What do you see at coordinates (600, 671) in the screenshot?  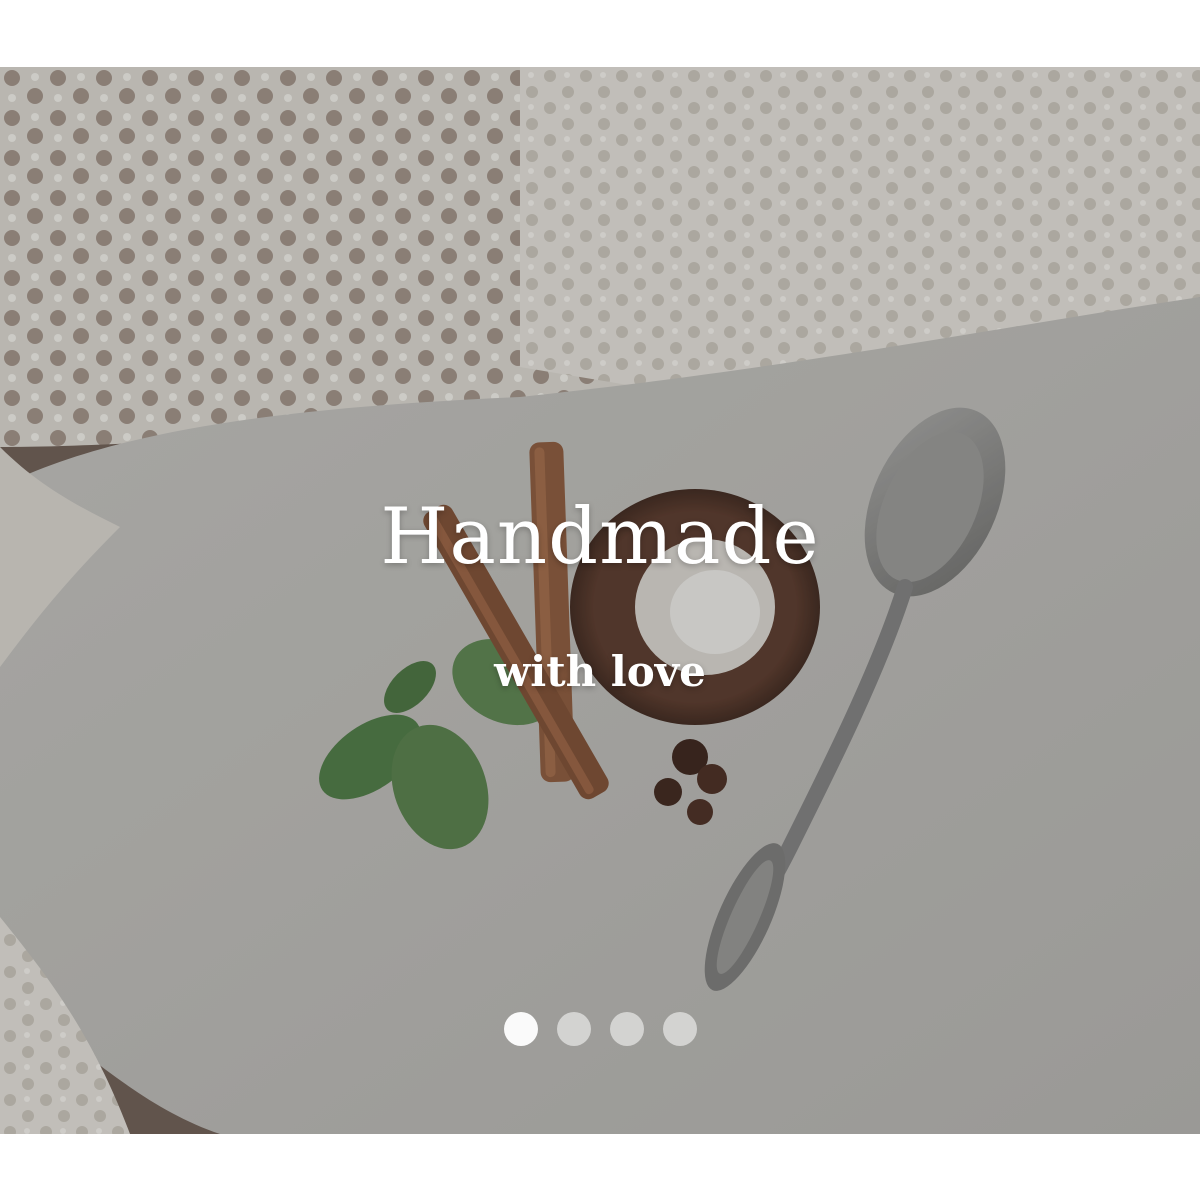 I see `hero-subtitle: with love` at bounding box center [600, 671].